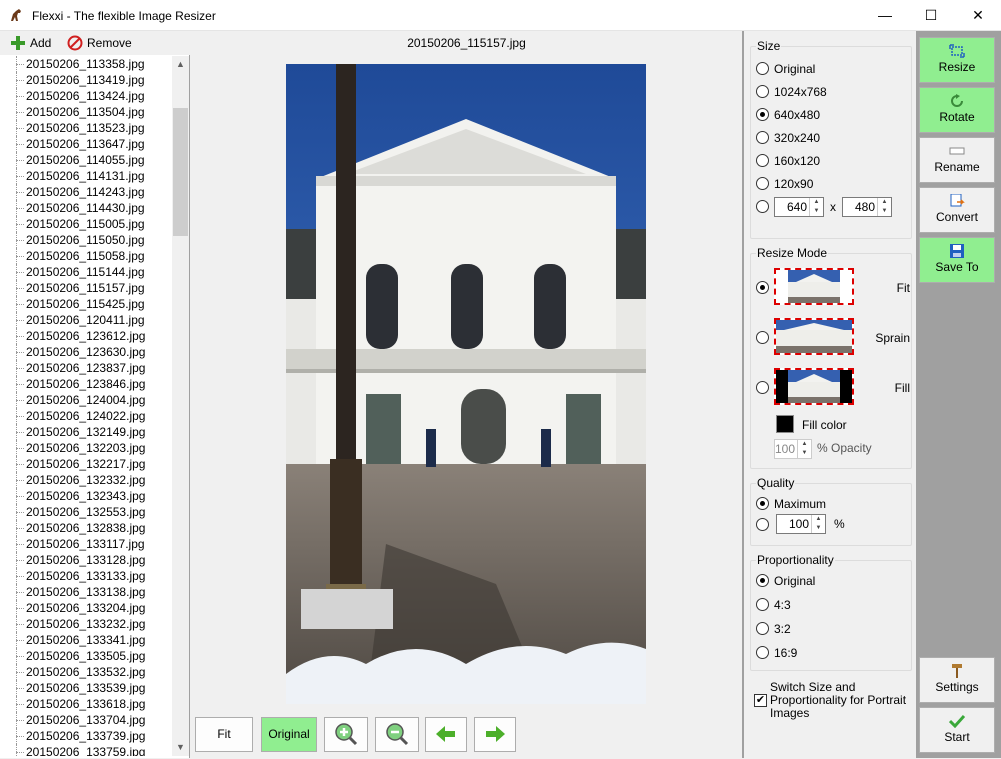 The height and width of the screenshot is (759, 1001). Describe the element at coordinates (86, 272) in the screenshot. I see `file-list-item: 20150206_115144.jpg` at that location.